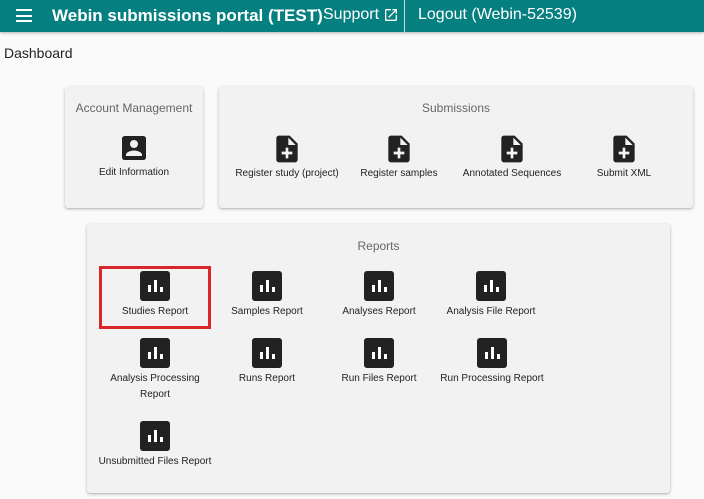 This screenshot has width=704, height=499. What do you see at coordinates (155, 371) in the screenshot?
I see `analysis-processing-report-tile: Analysis Processing Report` at bounding box center [155, 371].